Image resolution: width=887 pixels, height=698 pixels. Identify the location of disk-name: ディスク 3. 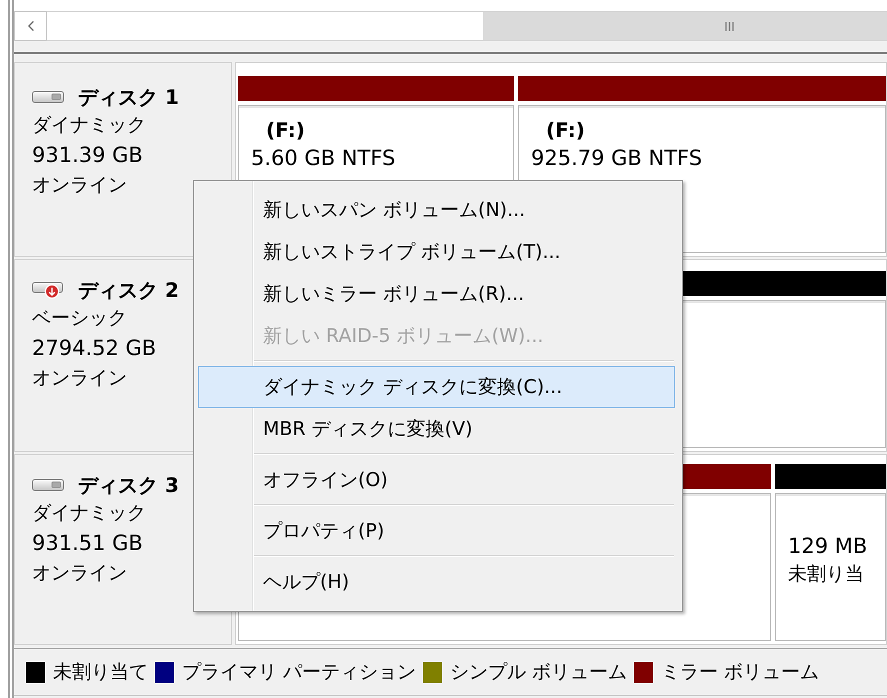
(128, 485).